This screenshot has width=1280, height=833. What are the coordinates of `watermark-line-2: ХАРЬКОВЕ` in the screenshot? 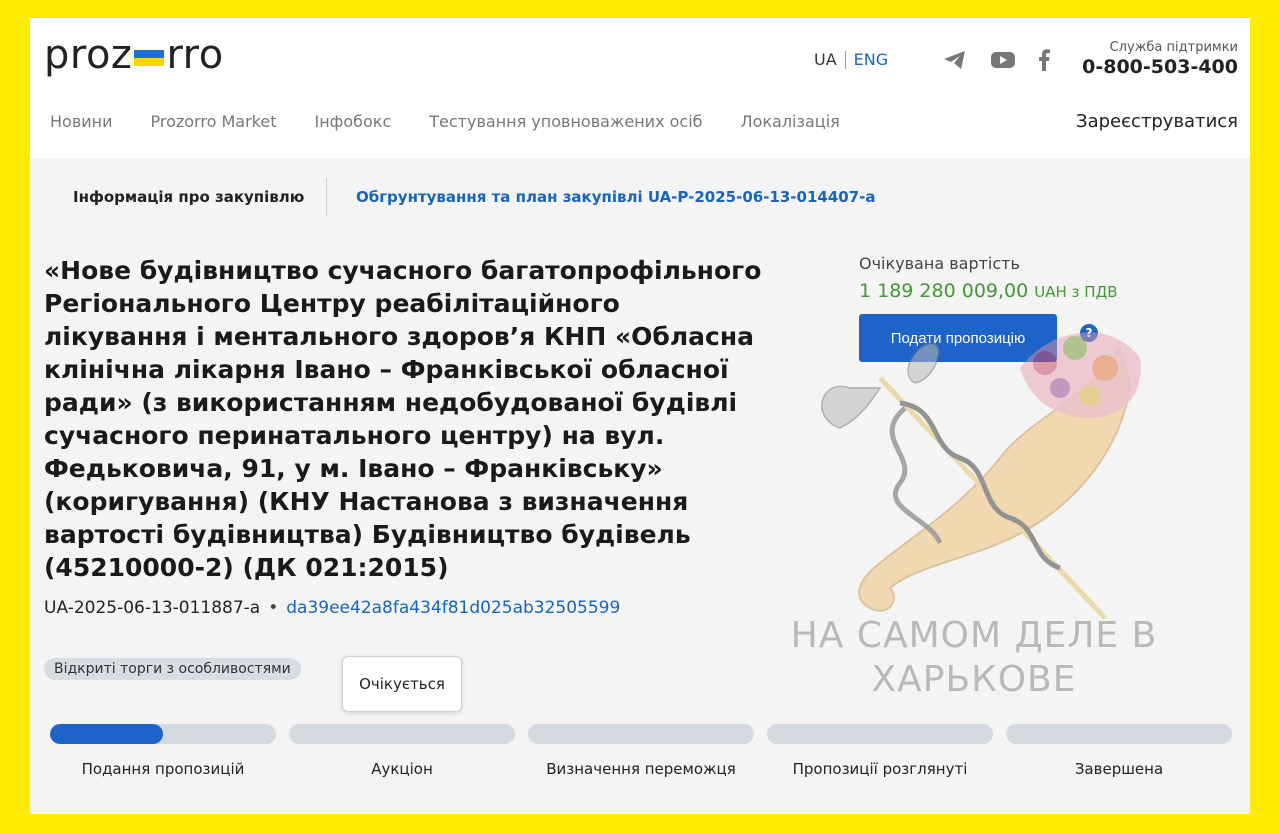 It's located at (974, 679).